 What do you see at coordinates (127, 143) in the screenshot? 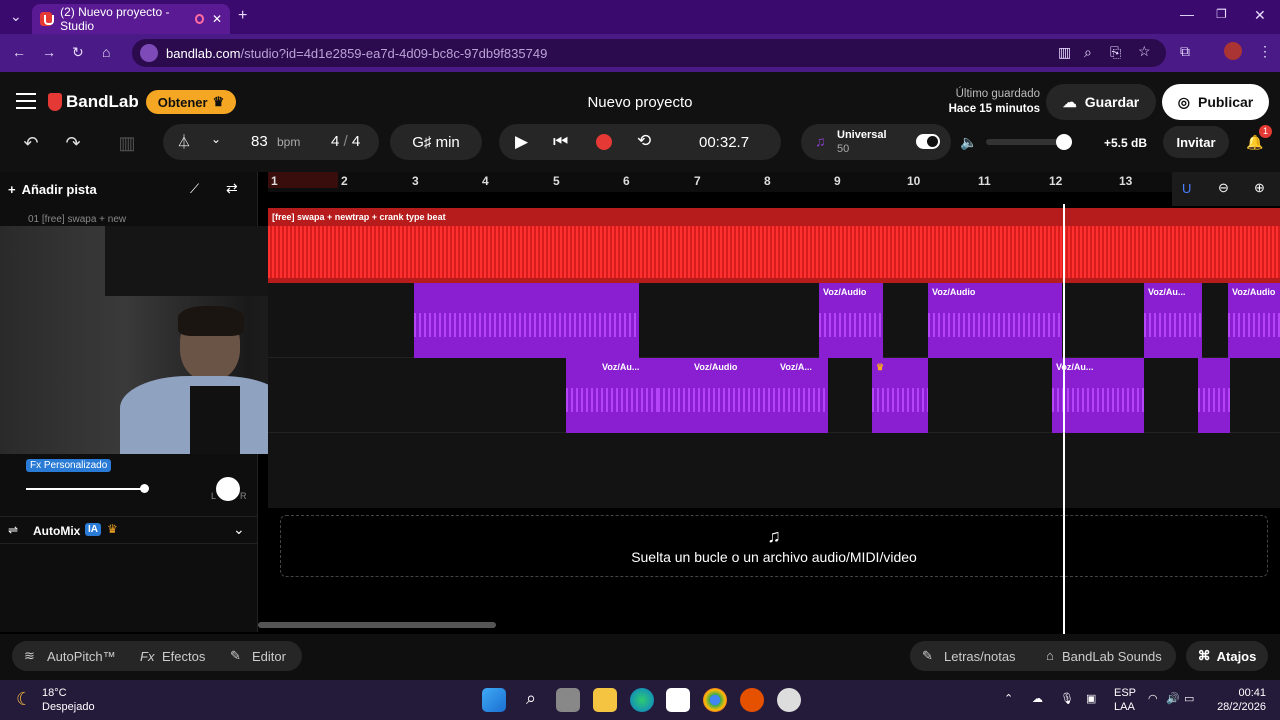
I see `piano-keys-icon: ▥` at bounding box center [127, 143].